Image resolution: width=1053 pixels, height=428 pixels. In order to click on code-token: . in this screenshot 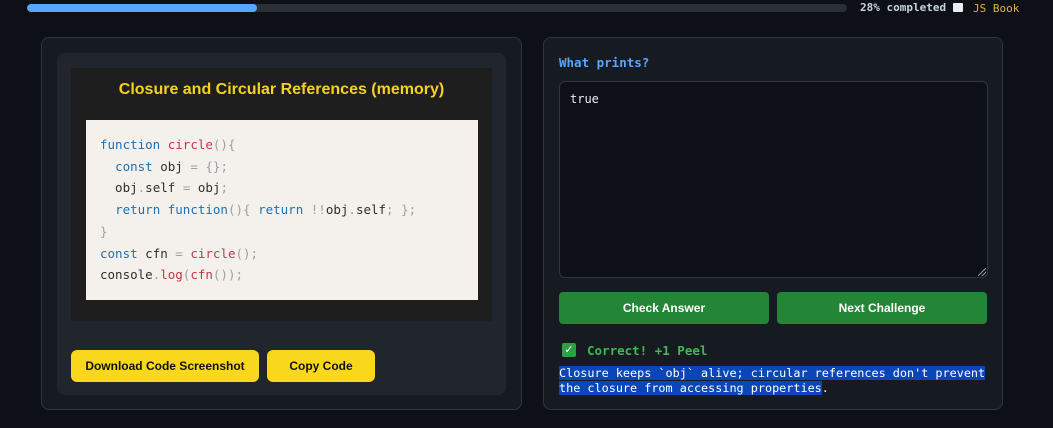, I will do `click(352, 210)`.